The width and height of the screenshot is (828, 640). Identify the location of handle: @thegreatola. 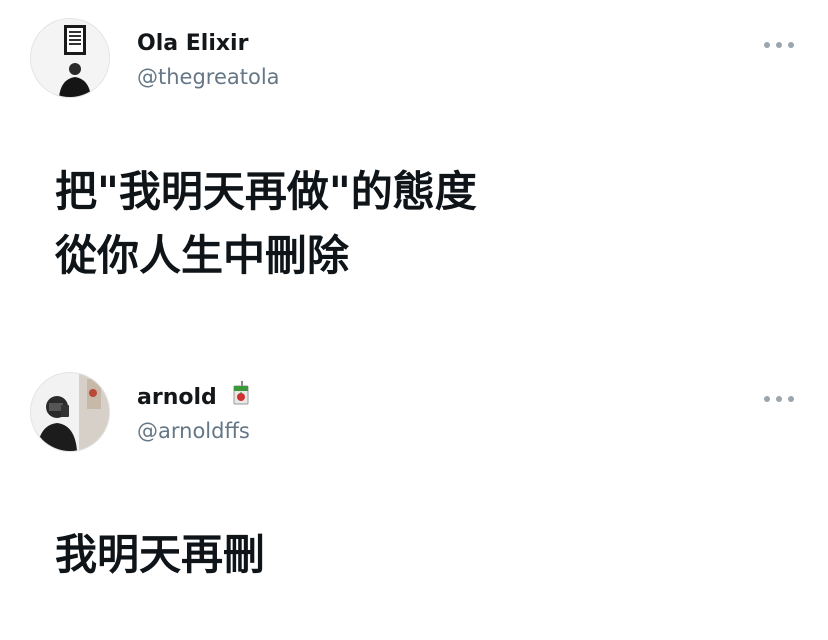
(208, 77).